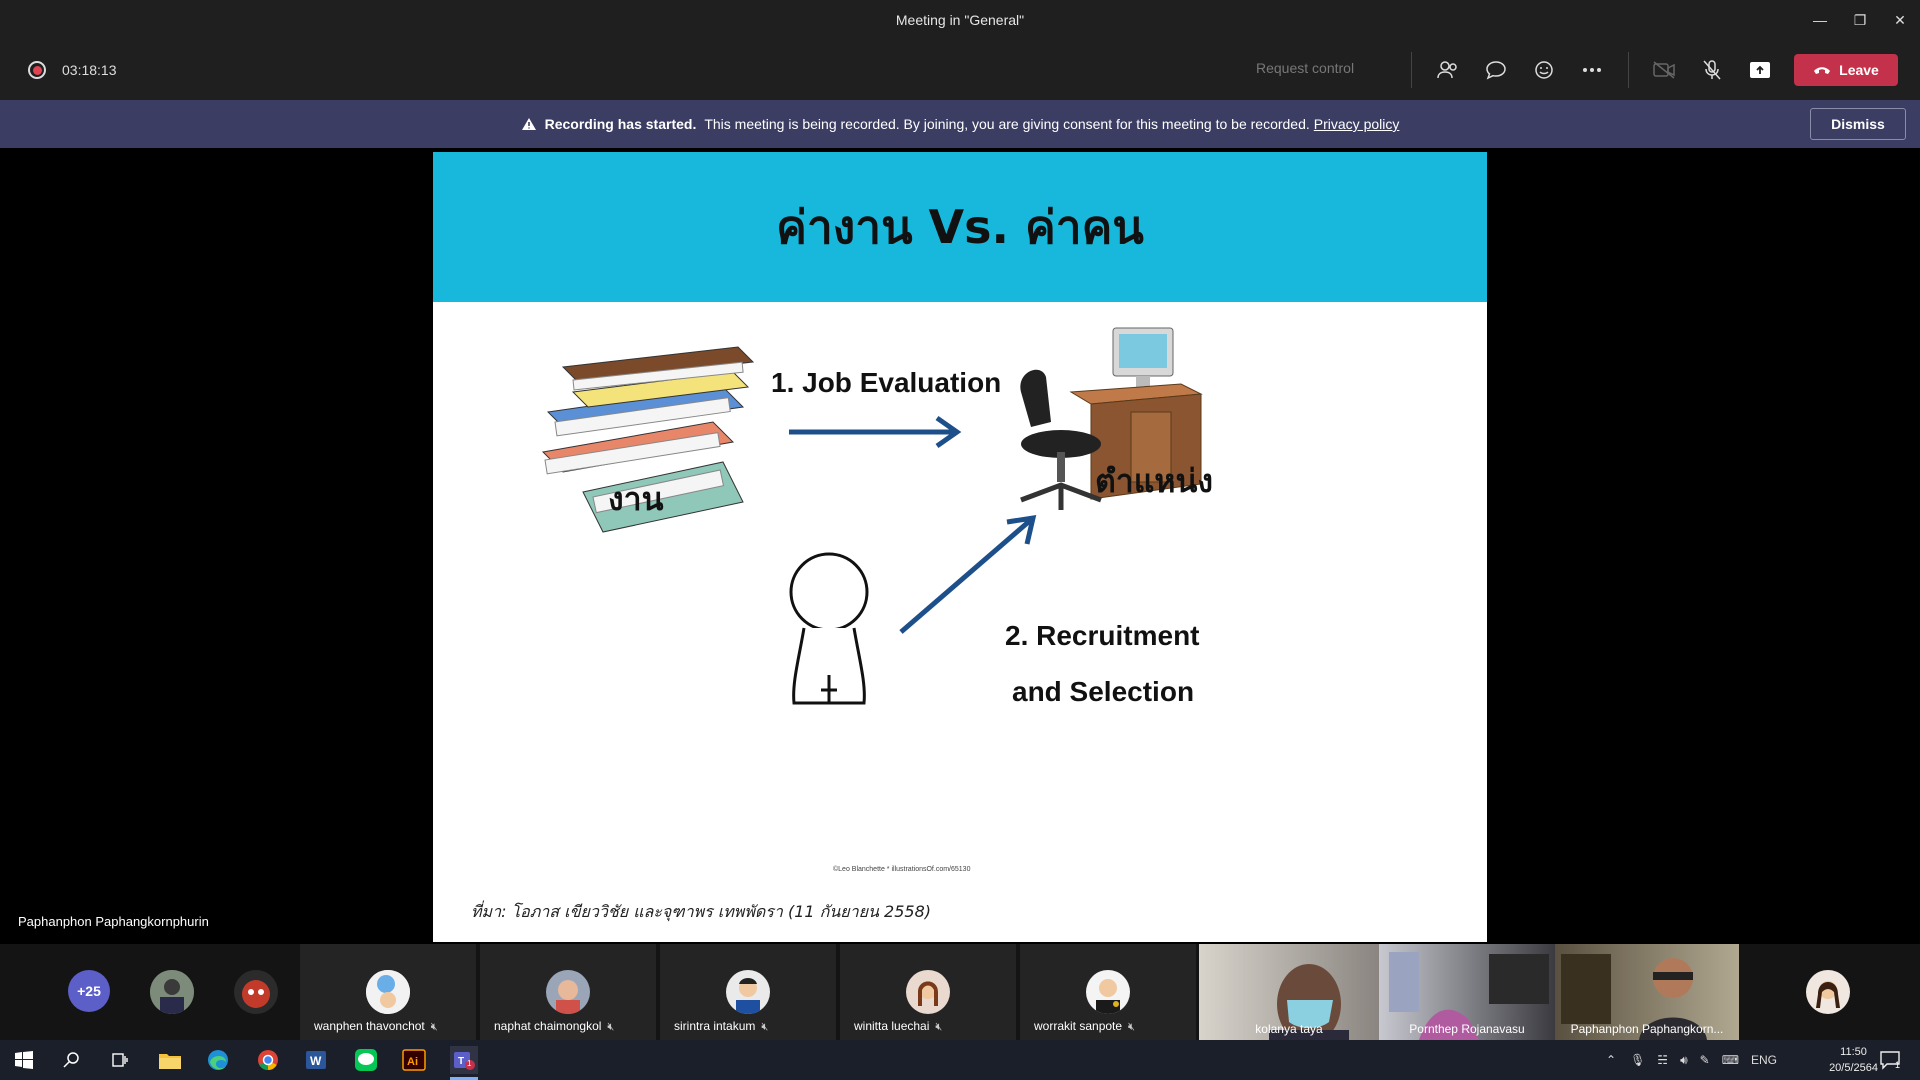  I want to click on volume-icon: 🔊︎, so click(1684, 1060).